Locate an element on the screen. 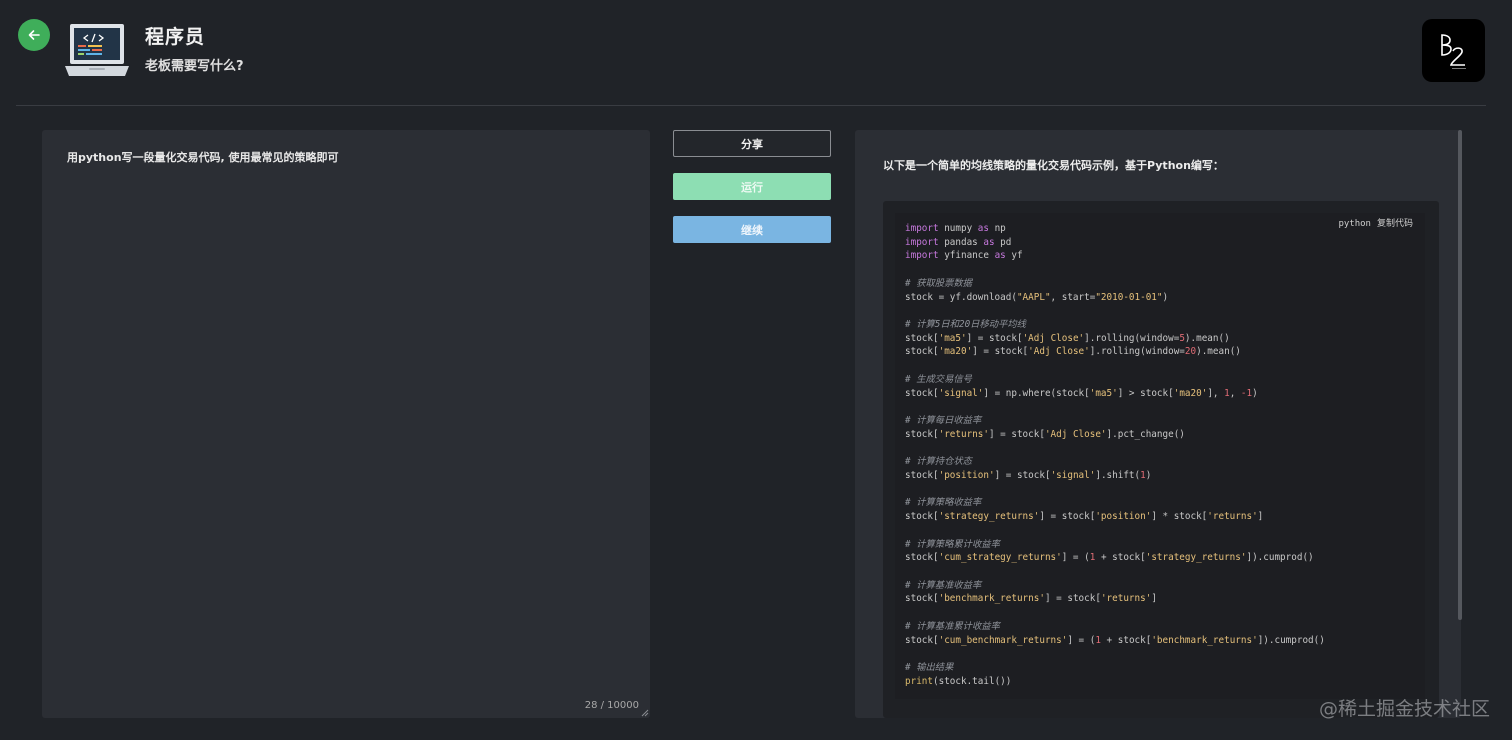  back-button is located at coordinates (34, 35).